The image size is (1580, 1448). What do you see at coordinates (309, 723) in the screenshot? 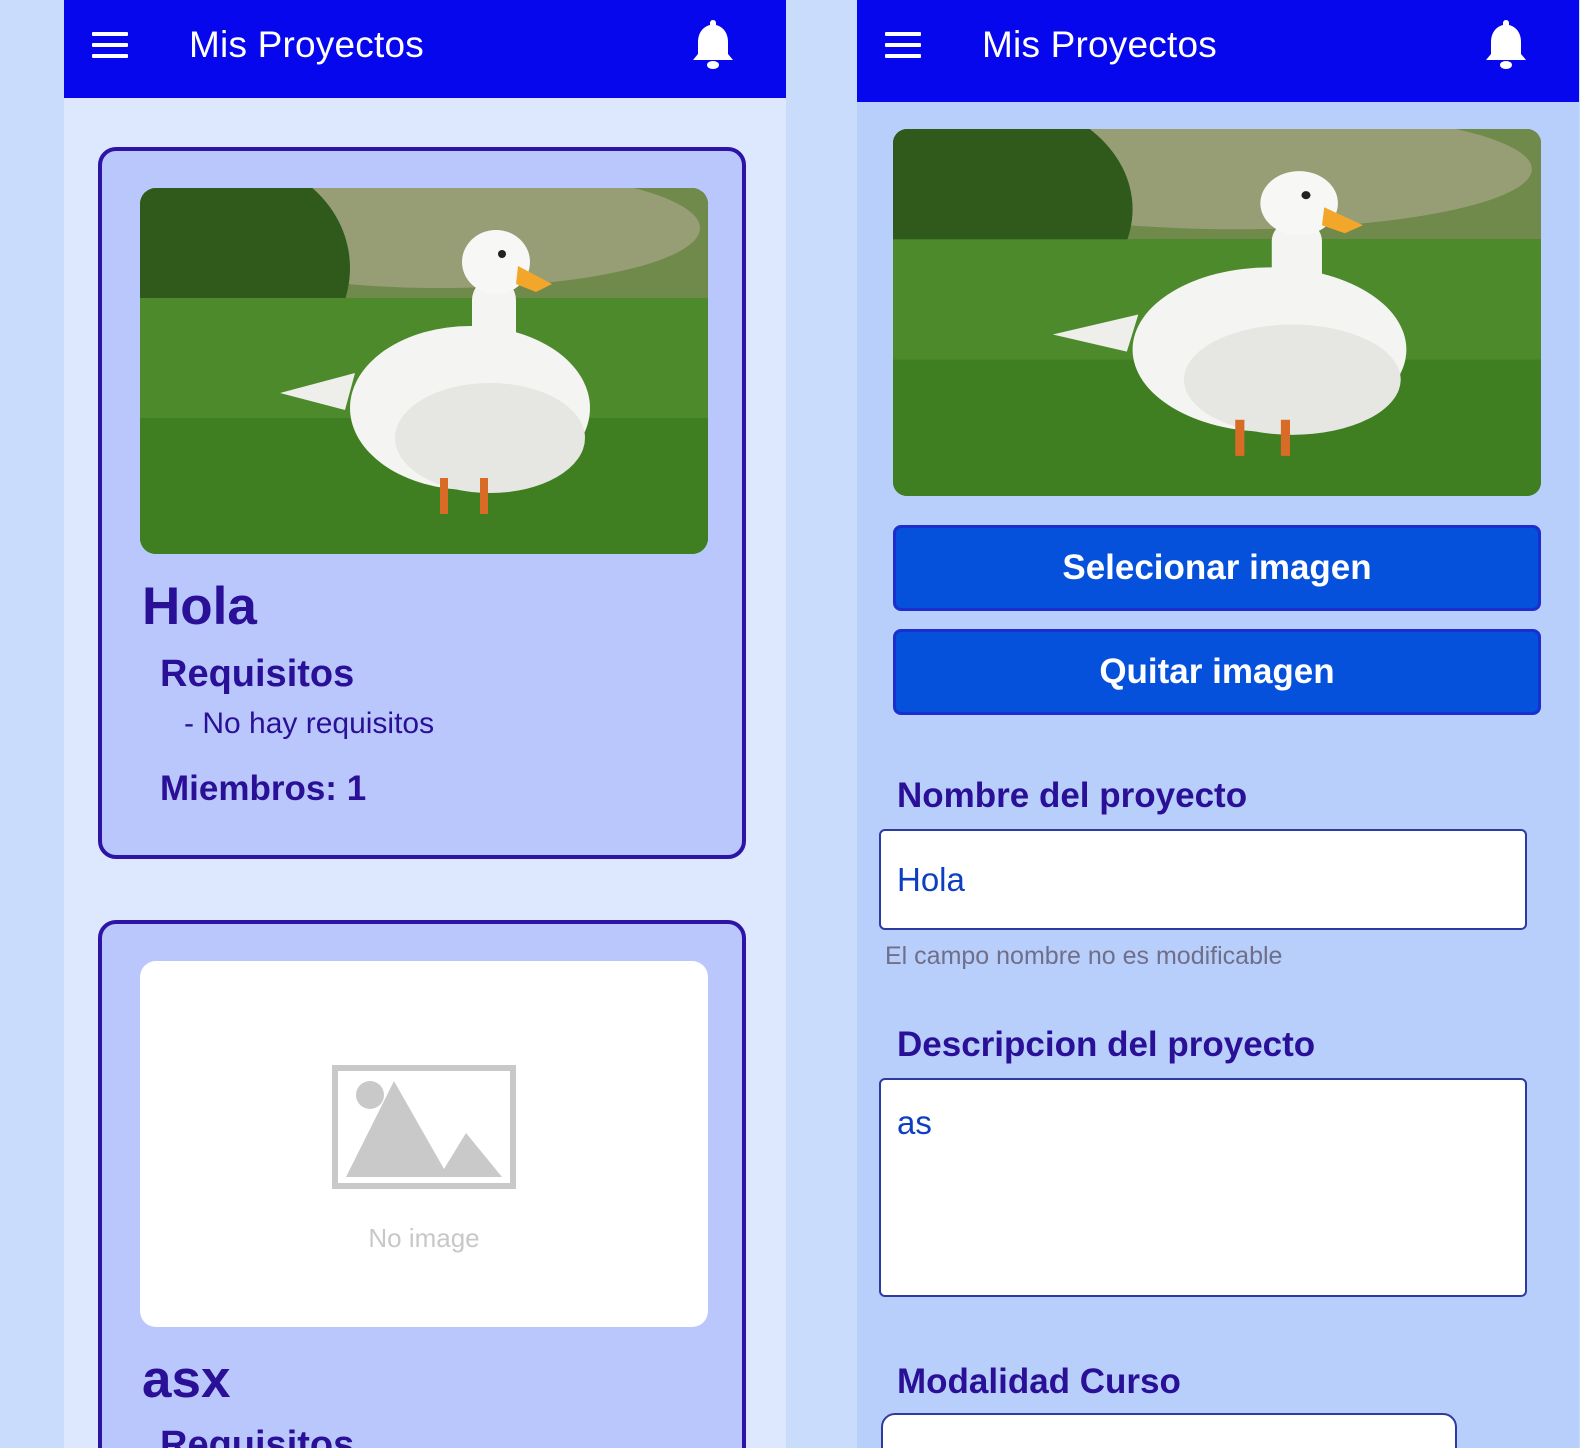
I see `requirement-item: - No hay requisitos` at bounding box center [309, 723].